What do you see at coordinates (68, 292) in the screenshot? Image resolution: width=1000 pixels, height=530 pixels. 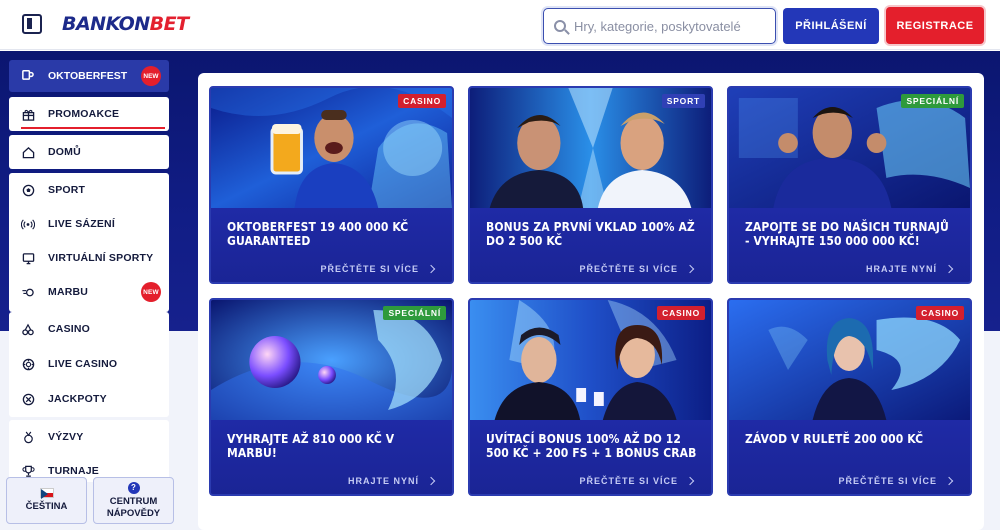 I see `sidebar-item-label: MARBU` at bounding box center [68, 292].